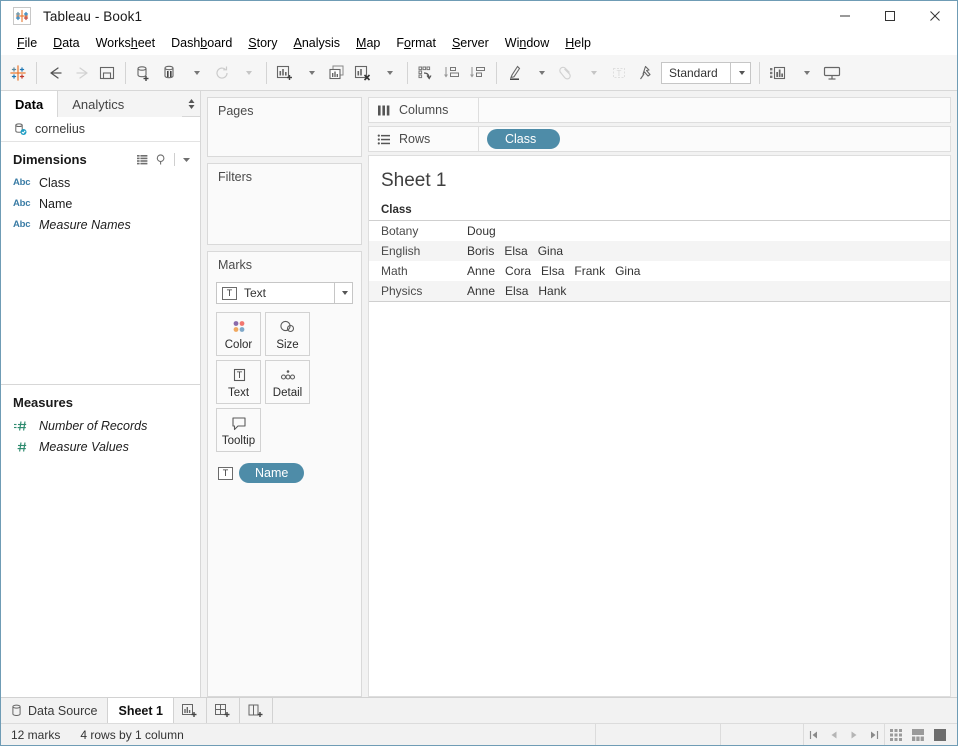 This screenshot has width=958, height=746. What do you see at coordinates (714, 110) in the screenshot?
I see `columns-shelf-dropzone` at bounding box center [714, 110].